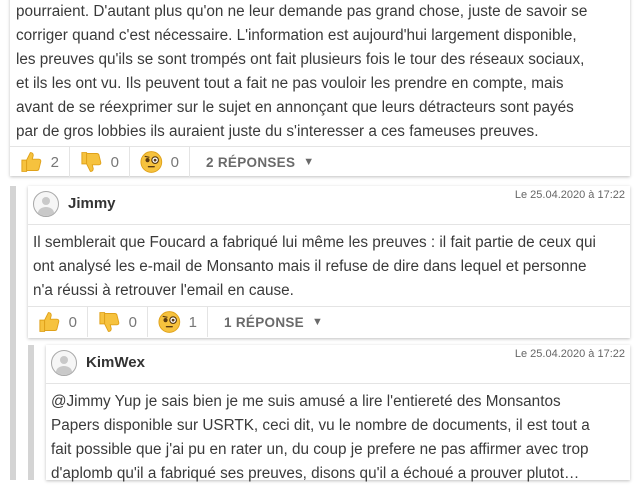 This screenshot has width=640, height=486. What do you see at coordinates (72, 322) in the screenshot?
I see `like-count: 0` at bounding box center [72, 322].